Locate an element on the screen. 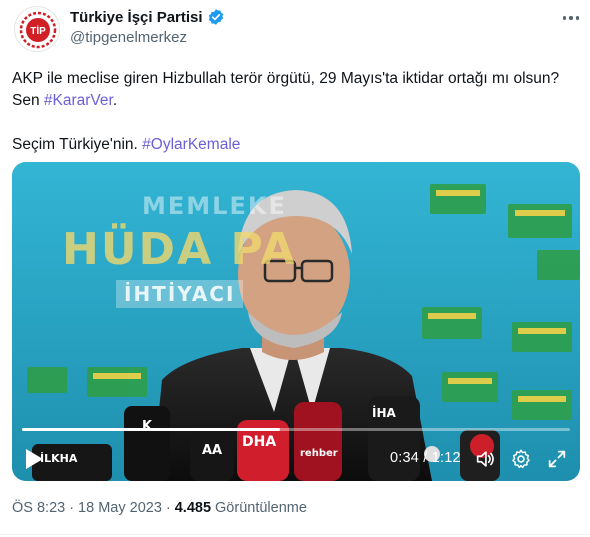  volume-icon is located at coordinates (485, 459).